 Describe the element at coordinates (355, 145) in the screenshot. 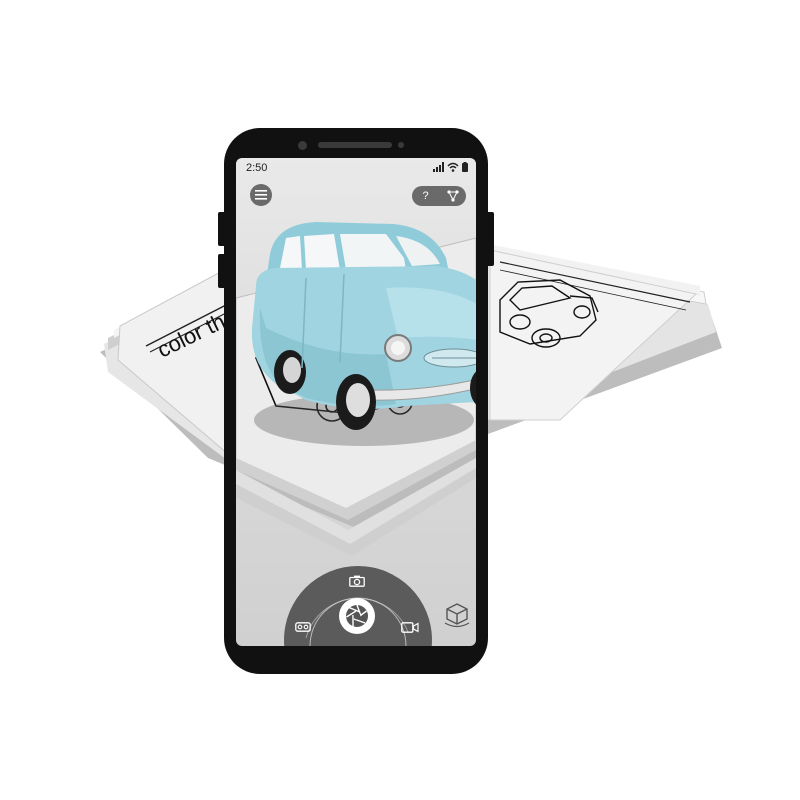

I see `earpiece-speaker` at that location.